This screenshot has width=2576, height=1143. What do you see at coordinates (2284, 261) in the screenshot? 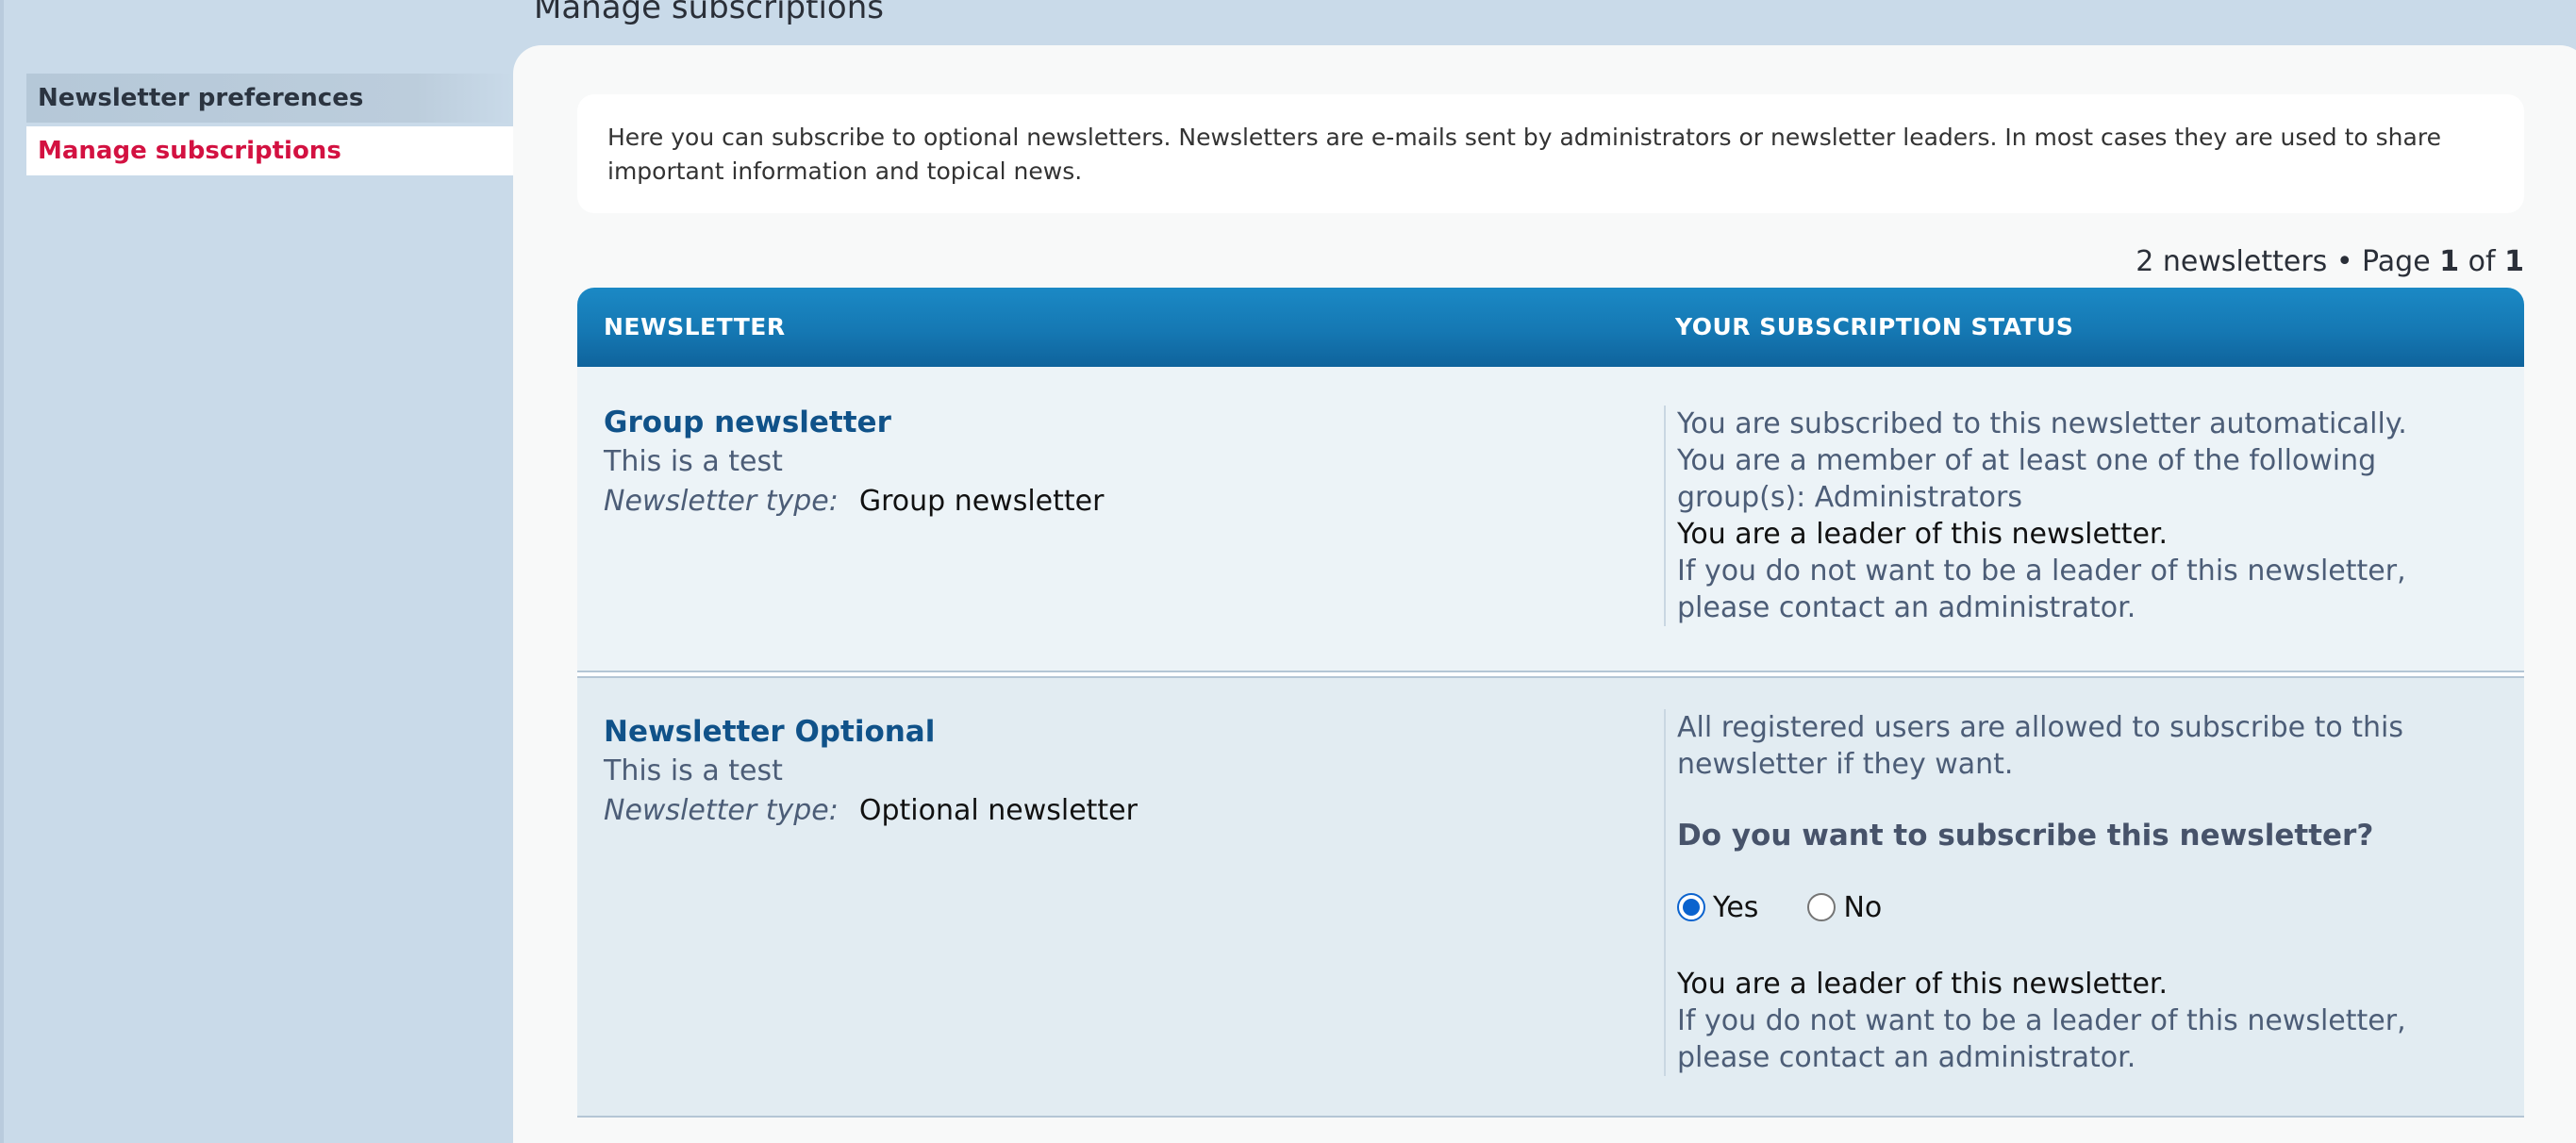
I see `pagination-count: 2 newsletters • Page` at bounding box center [2284, 261].